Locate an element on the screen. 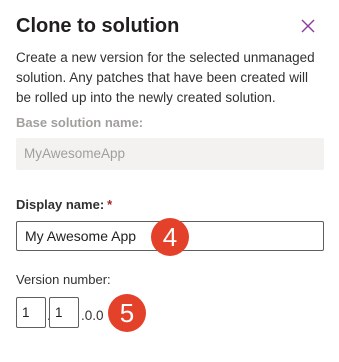 The image size is (339, 362). display-name-label-text: Display name: is located at coordinates (60, 204).